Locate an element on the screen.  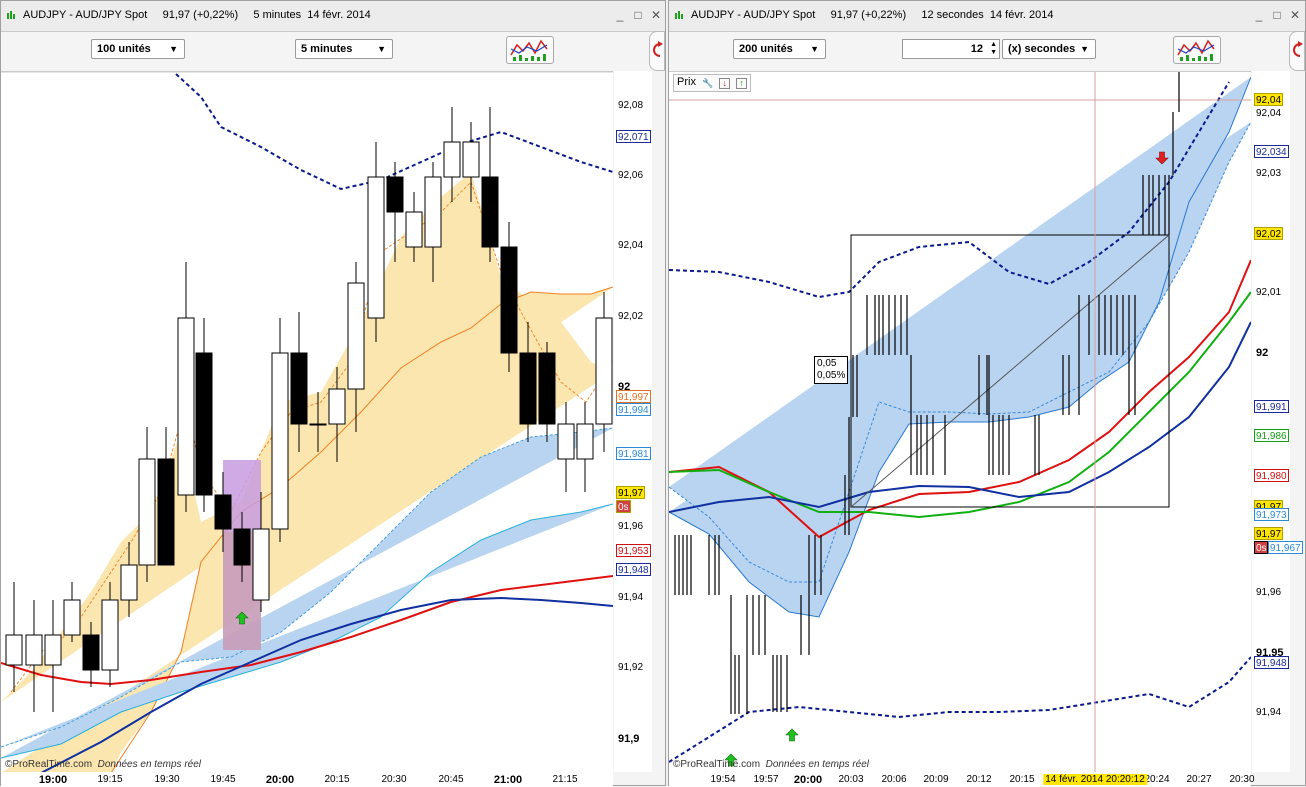
price-label: 92,034 is located at coordinates (1271, 151).